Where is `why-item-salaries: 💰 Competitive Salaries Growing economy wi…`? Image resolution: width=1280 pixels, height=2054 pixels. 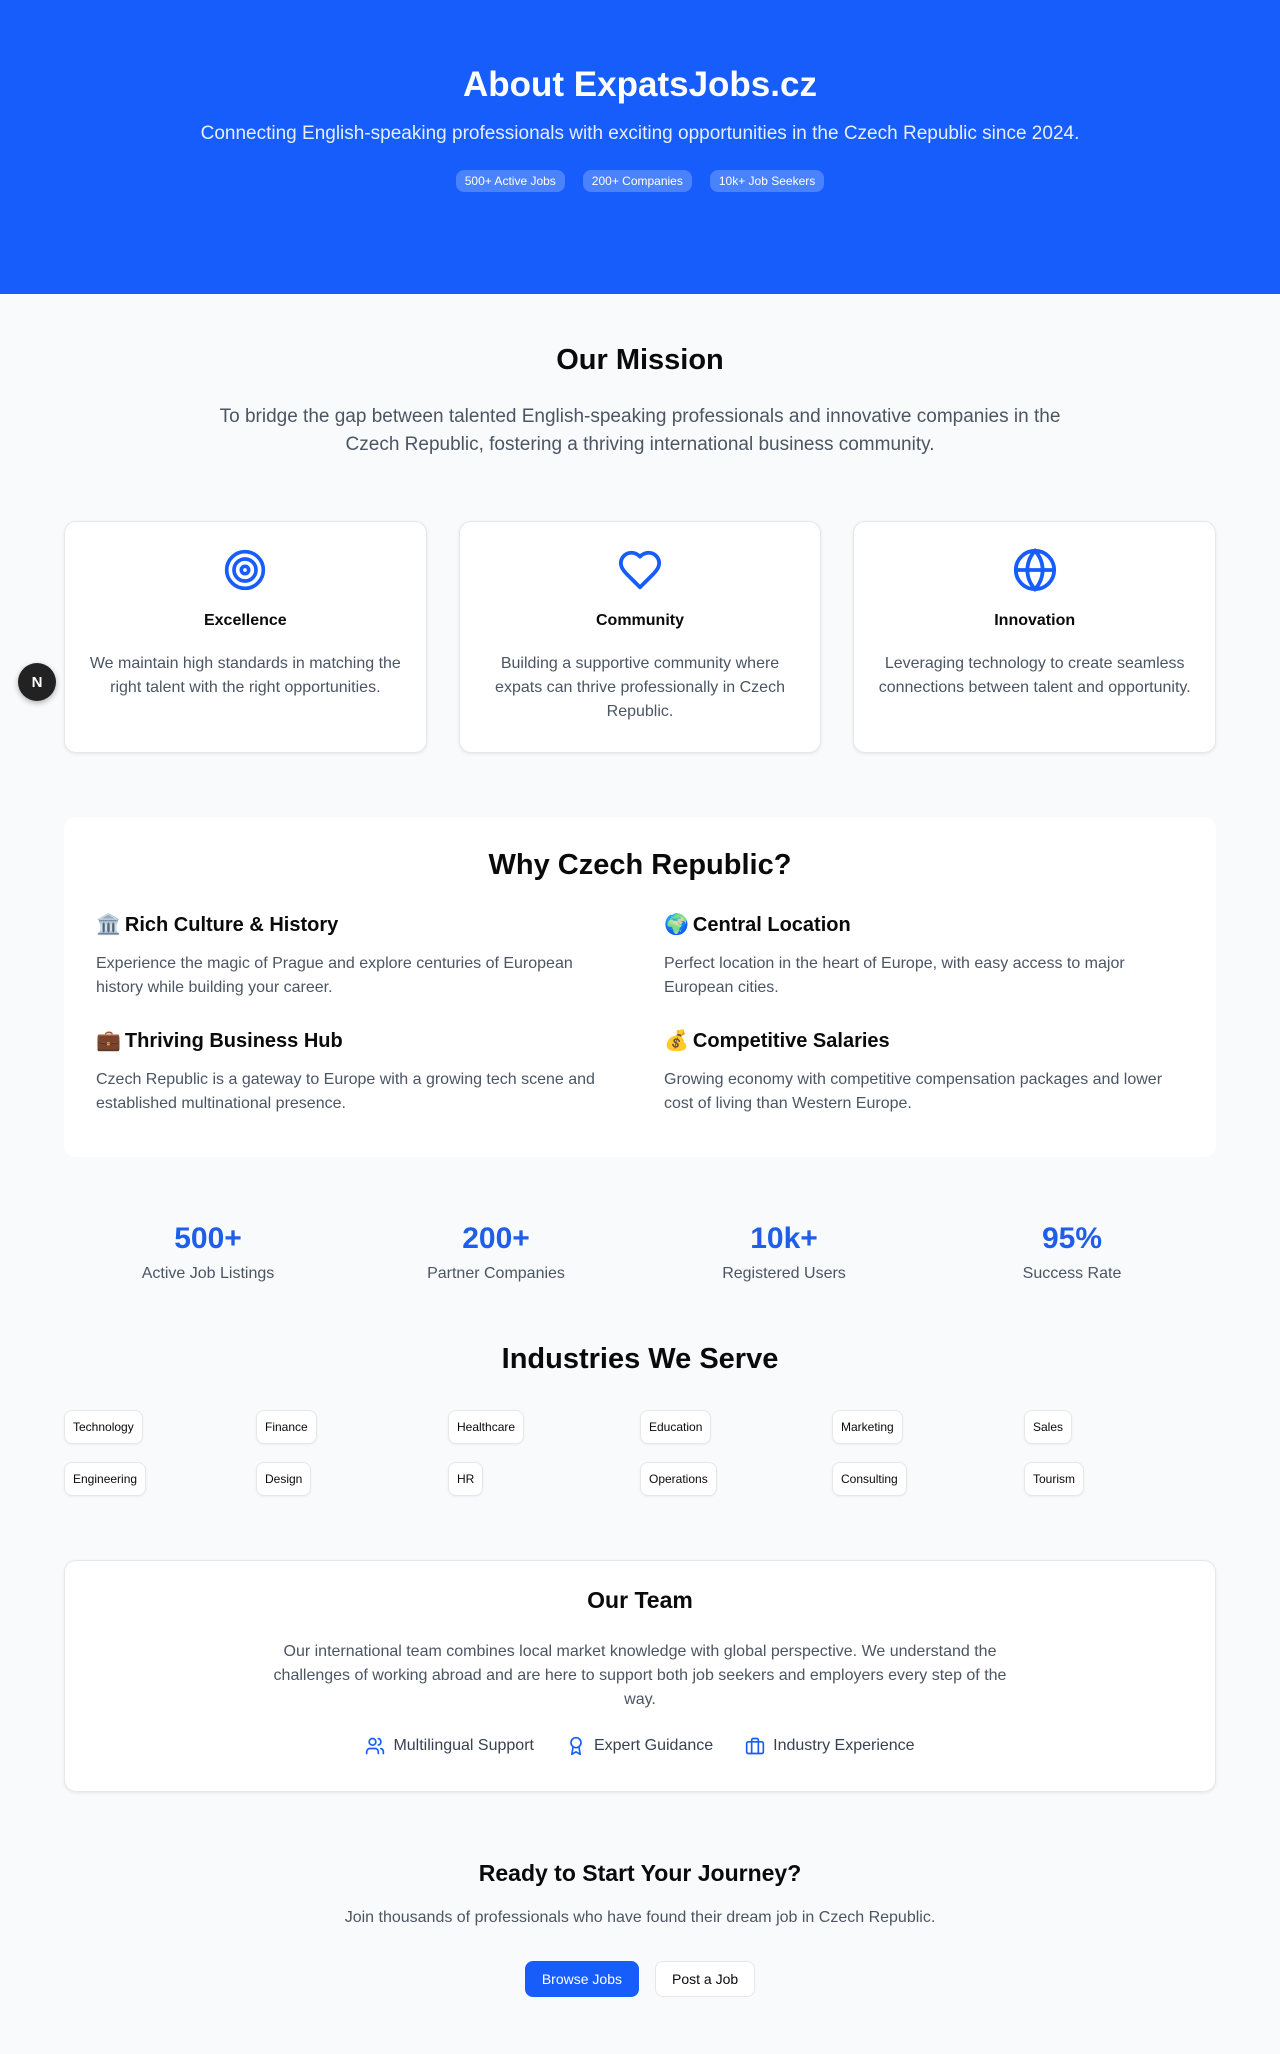
why-item-salaries: 💰 Competitive Salaries Growing economy wi… is located at coordinates (924, 1072).